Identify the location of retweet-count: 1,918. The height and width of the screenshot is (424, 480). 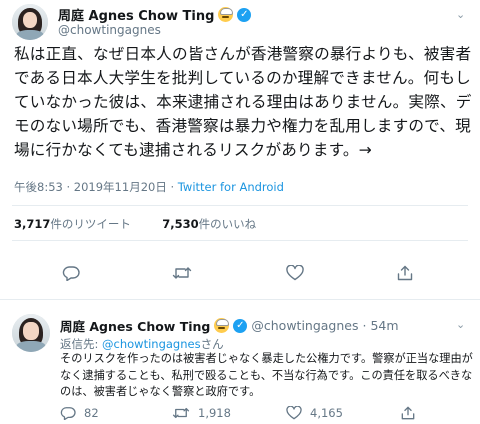
(214, 413).